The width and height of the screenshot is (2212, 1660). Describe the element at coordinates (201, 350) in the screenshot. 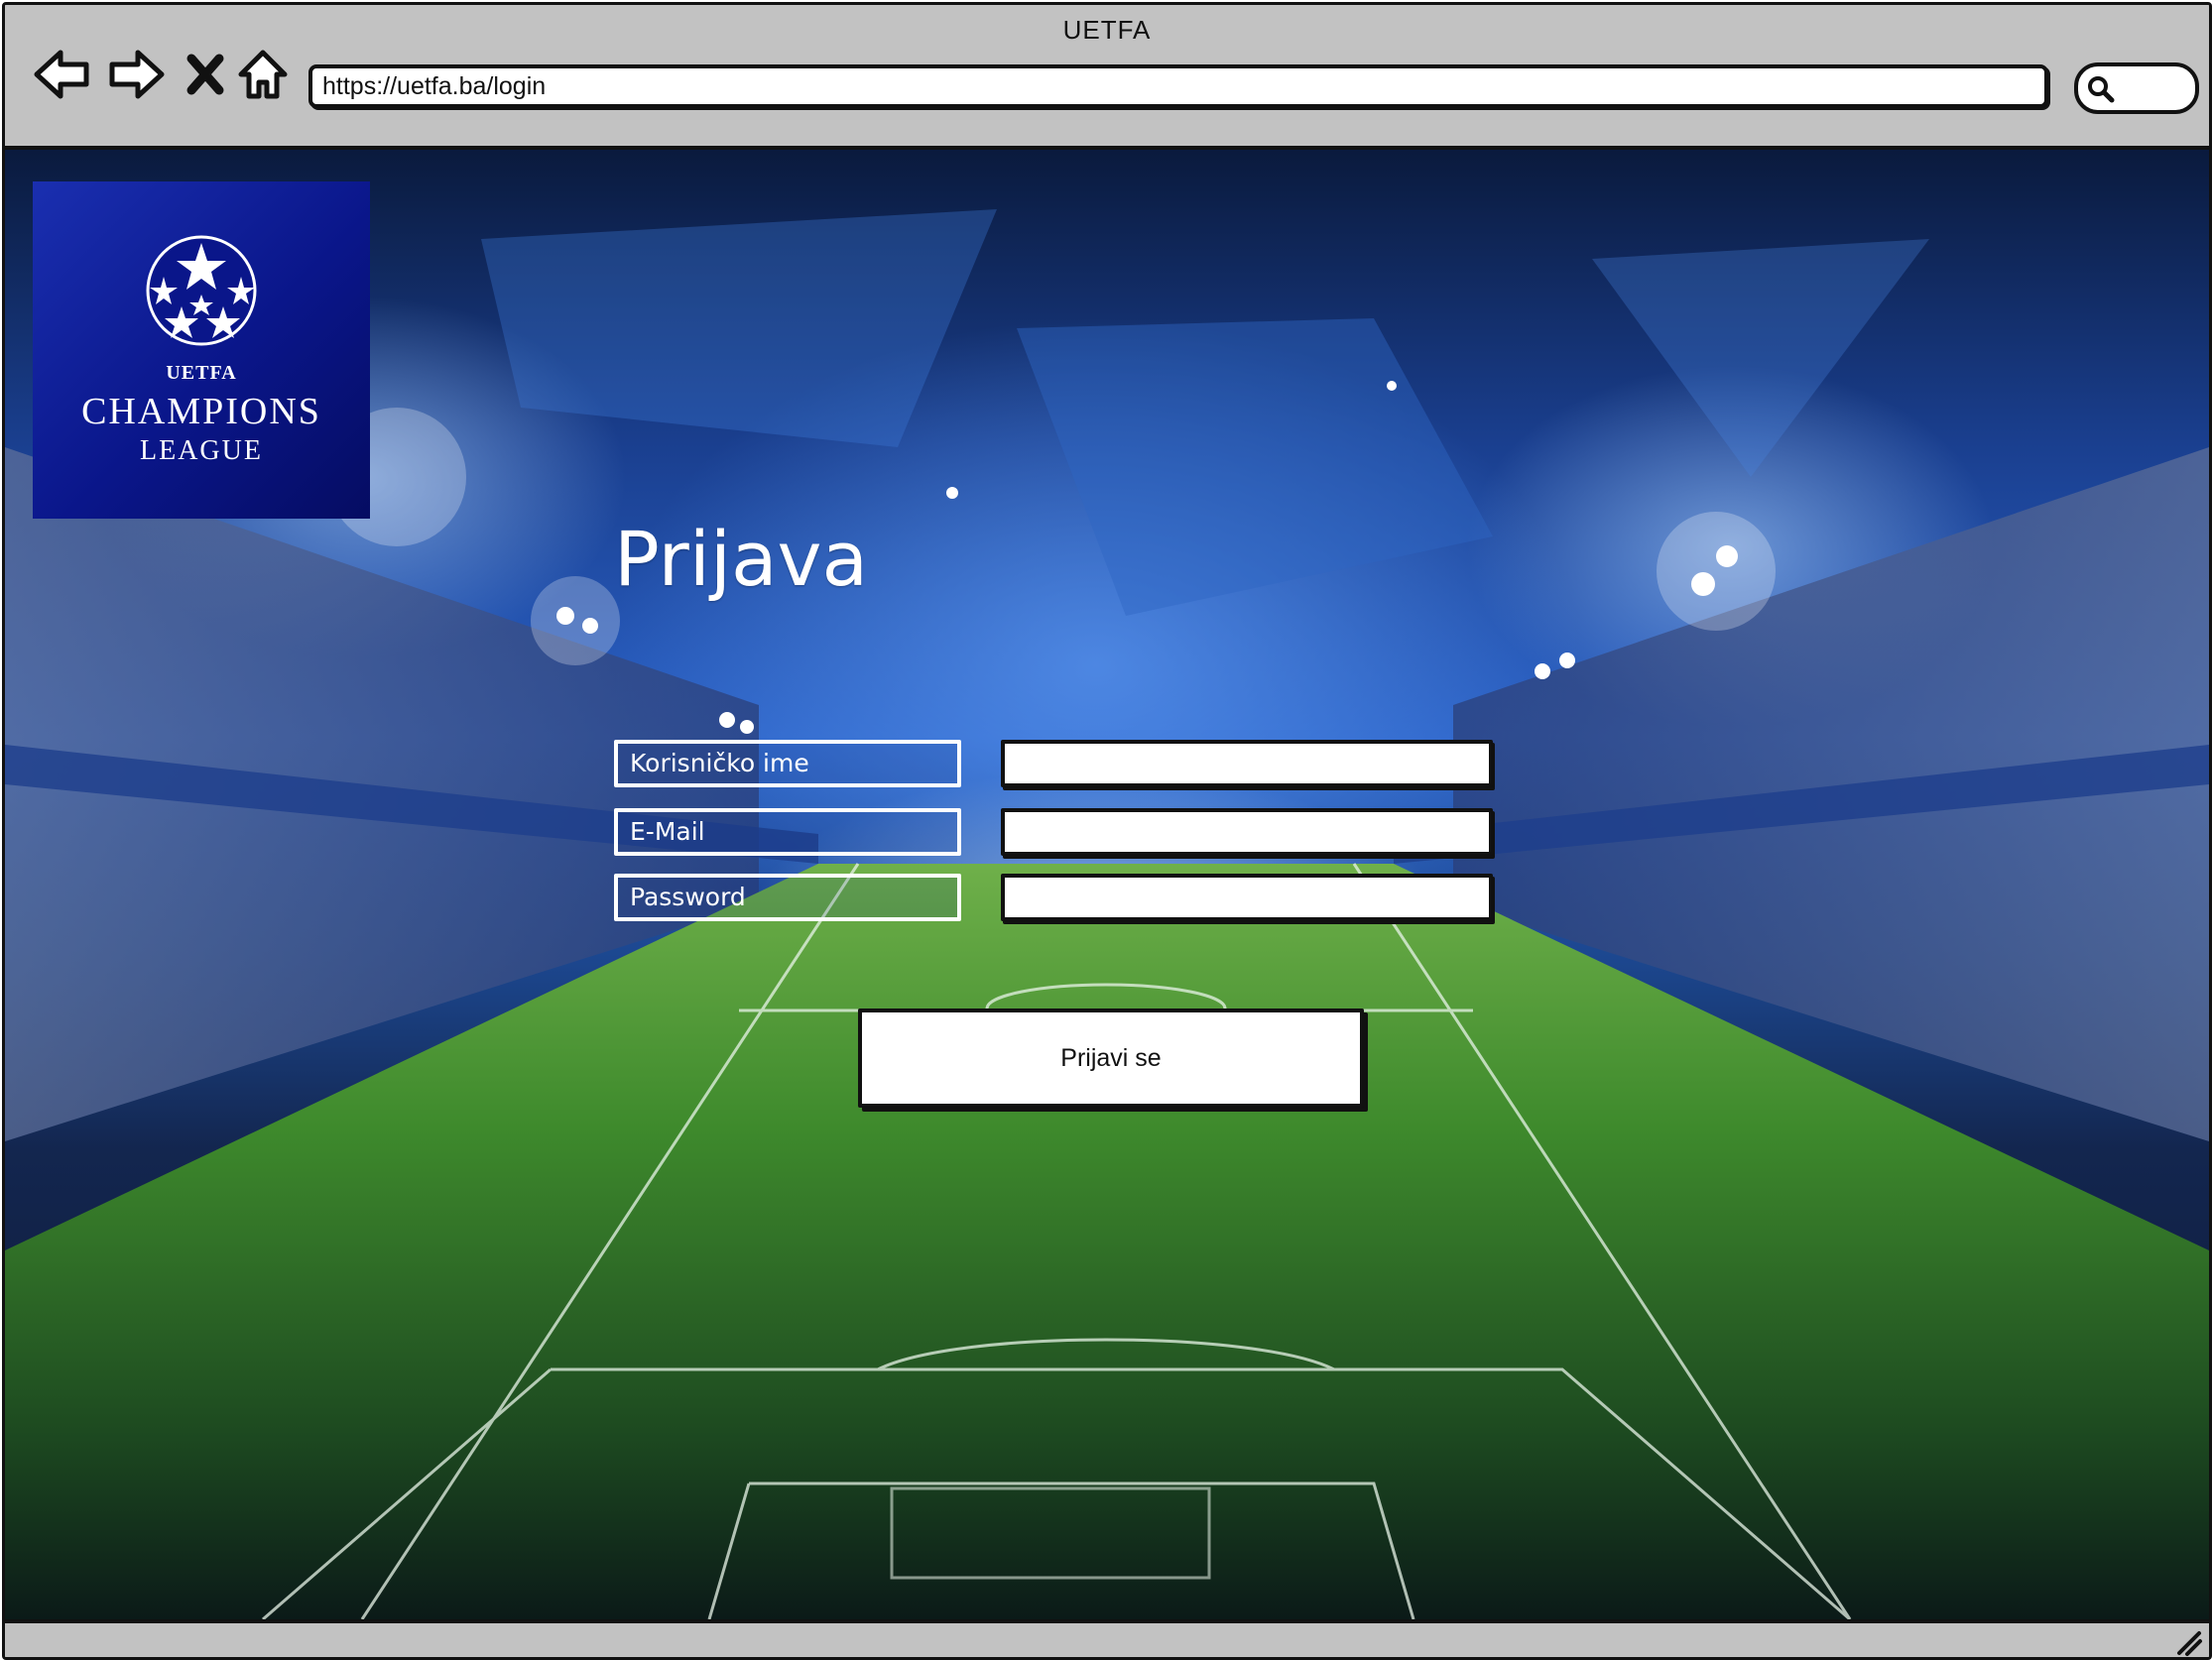

I see `champions-league-logo: UETFA CHAMPIONS LEAGUE` at that location.